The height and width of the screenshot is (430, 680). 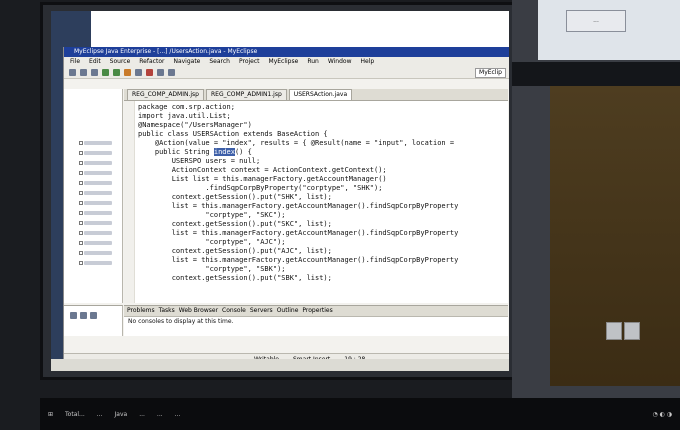 What do you see at coordinates (83, 315) in the screenshot?
I see `filter-icon` at bounding box center [83, 315].